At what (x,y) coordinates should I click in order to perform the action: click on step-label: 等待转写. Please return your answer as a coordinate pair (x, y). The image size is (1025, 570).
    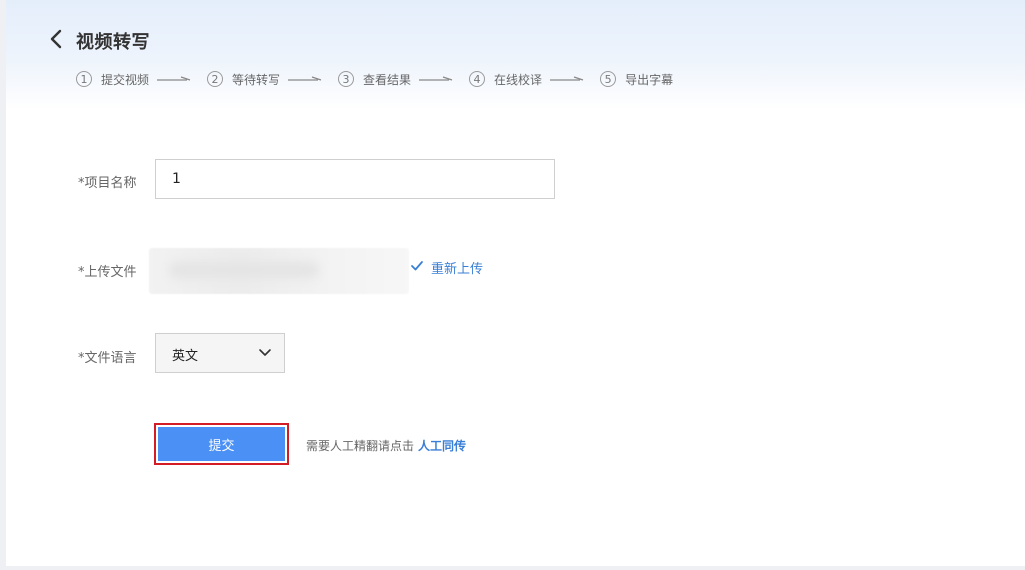
    Looking at the image, I should click on (256, 79).